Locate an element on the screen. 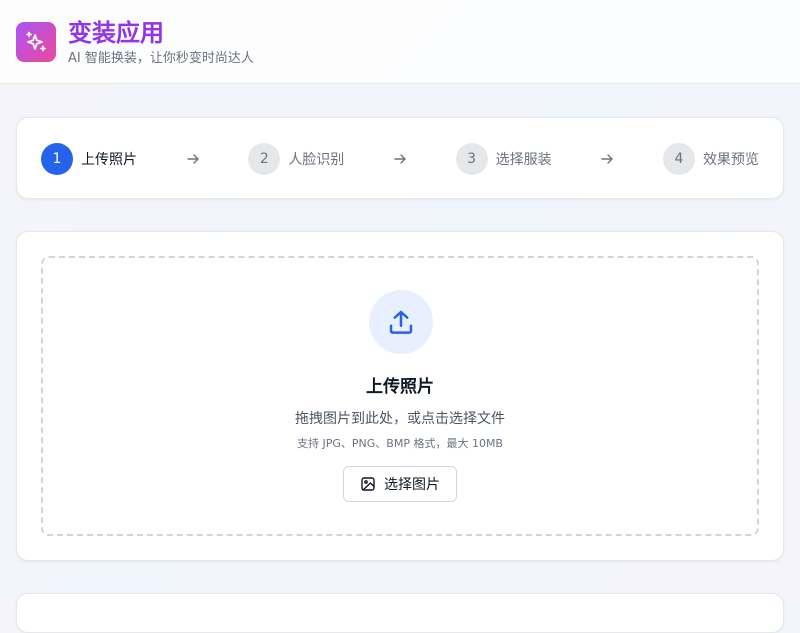 The height and width of the screenshot is (633, 800). step-label: 上传照片 is located at coordinates (109, 160).